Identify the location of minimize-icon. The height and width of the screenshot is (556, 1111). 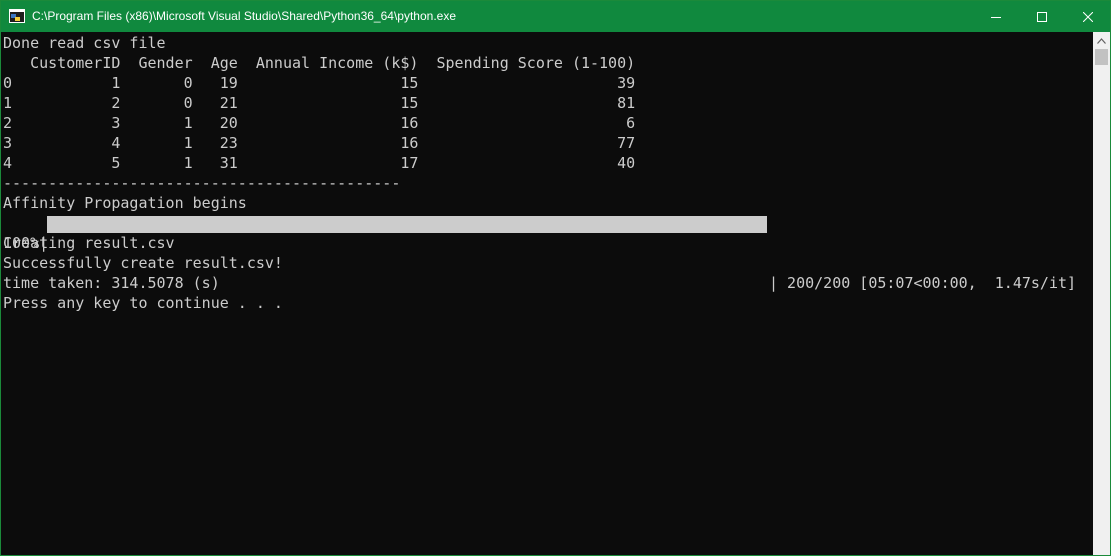
(996, 17).